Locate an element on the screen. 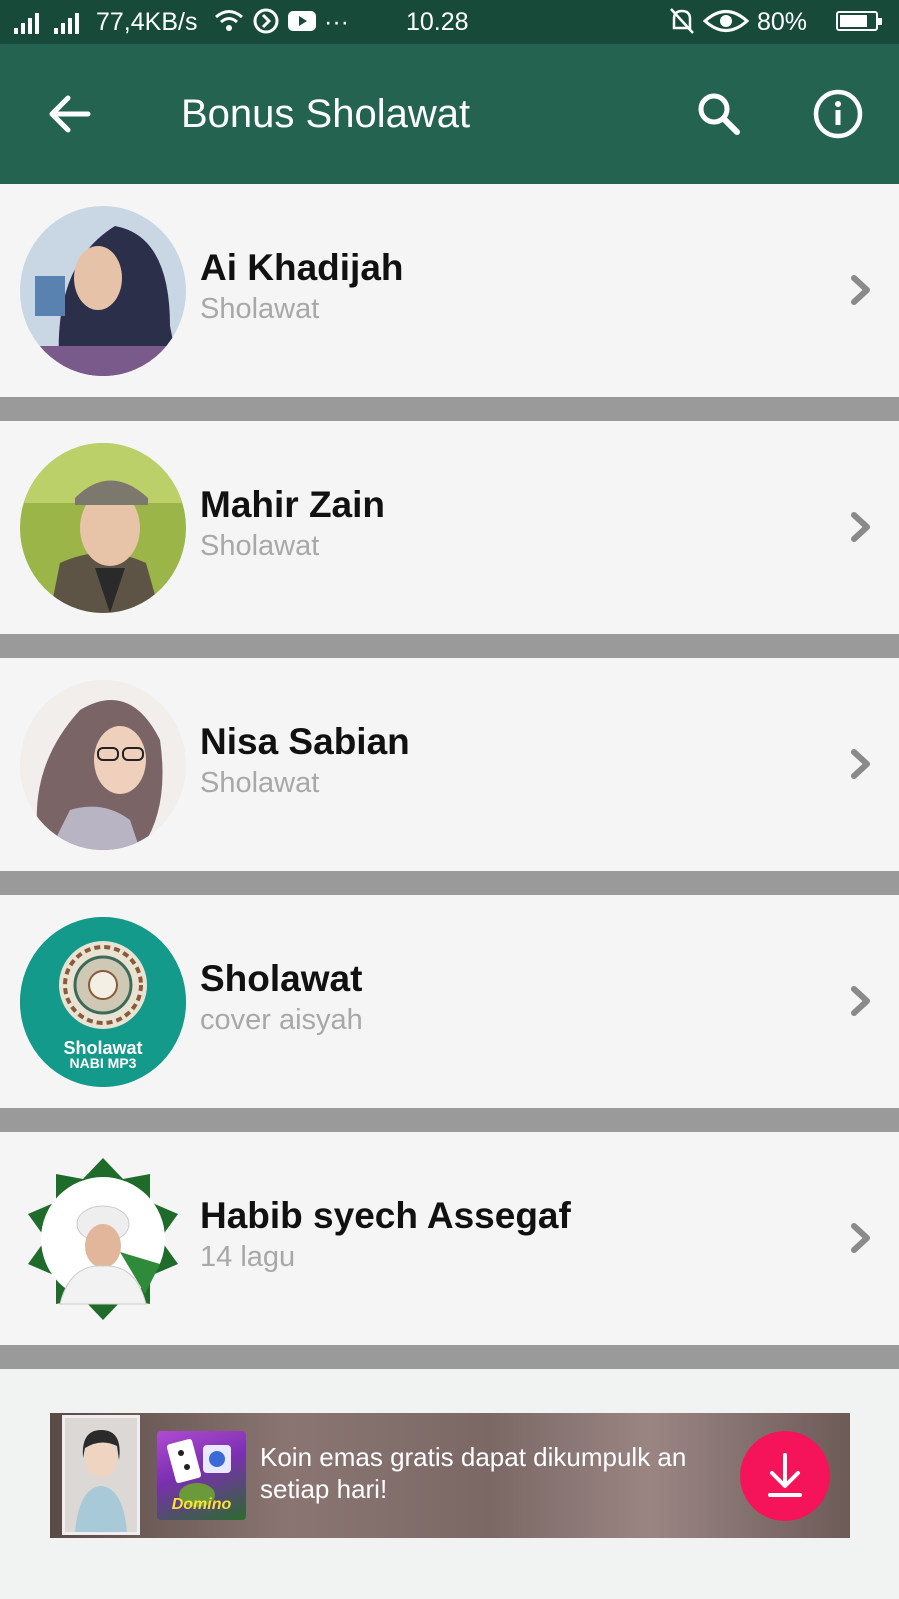  list-item-habib-syech: Habib syech Assegaf 14 lagu is located at coordinates (449, 1238).